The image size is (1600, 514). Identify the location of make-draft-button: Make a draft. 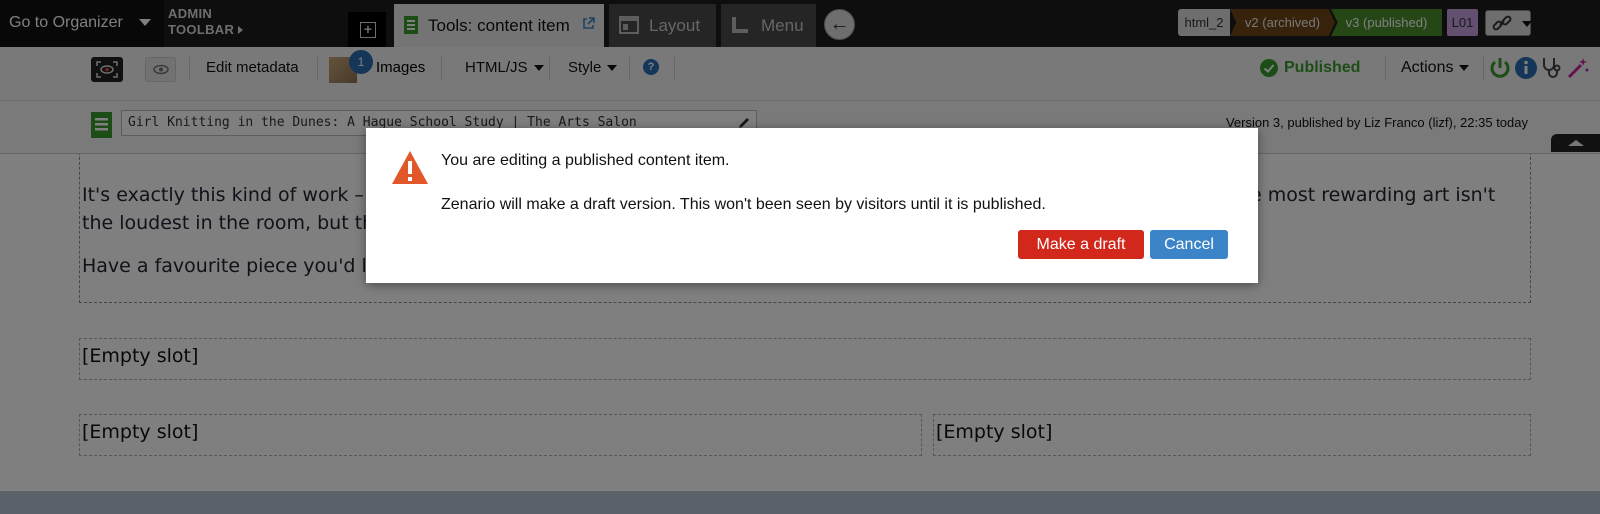
(1081, 244).